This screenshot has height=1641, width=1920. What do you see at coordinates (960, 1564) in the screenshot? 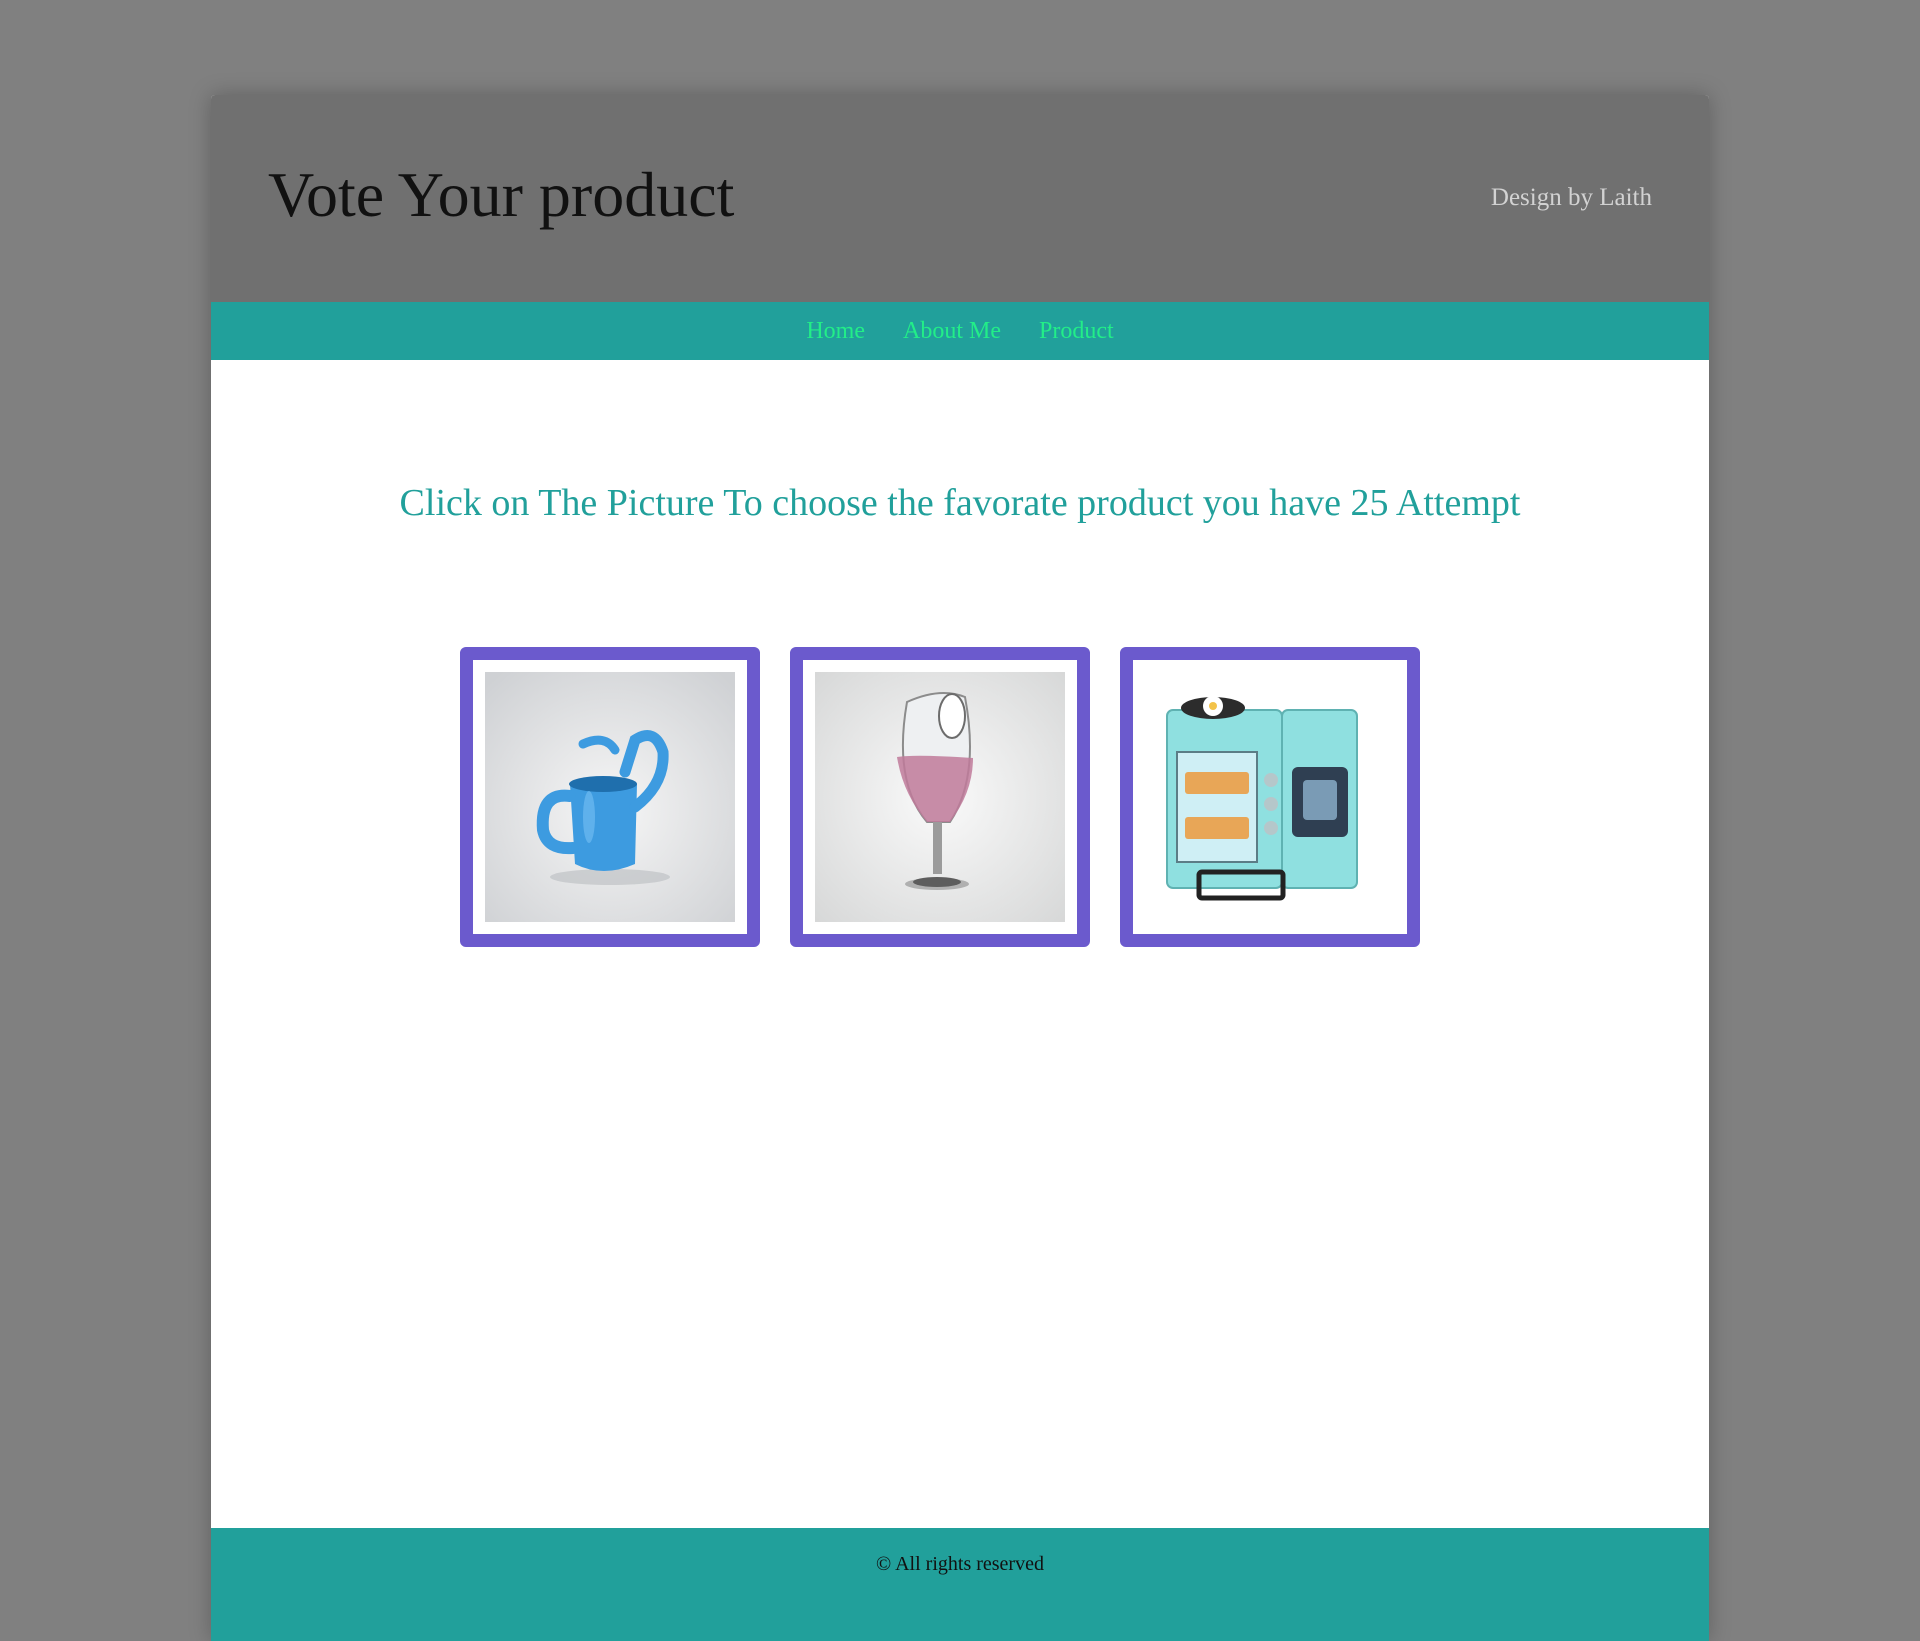
I see `copyright-text: © All rights reserved` at bounding box center [960, 1564].